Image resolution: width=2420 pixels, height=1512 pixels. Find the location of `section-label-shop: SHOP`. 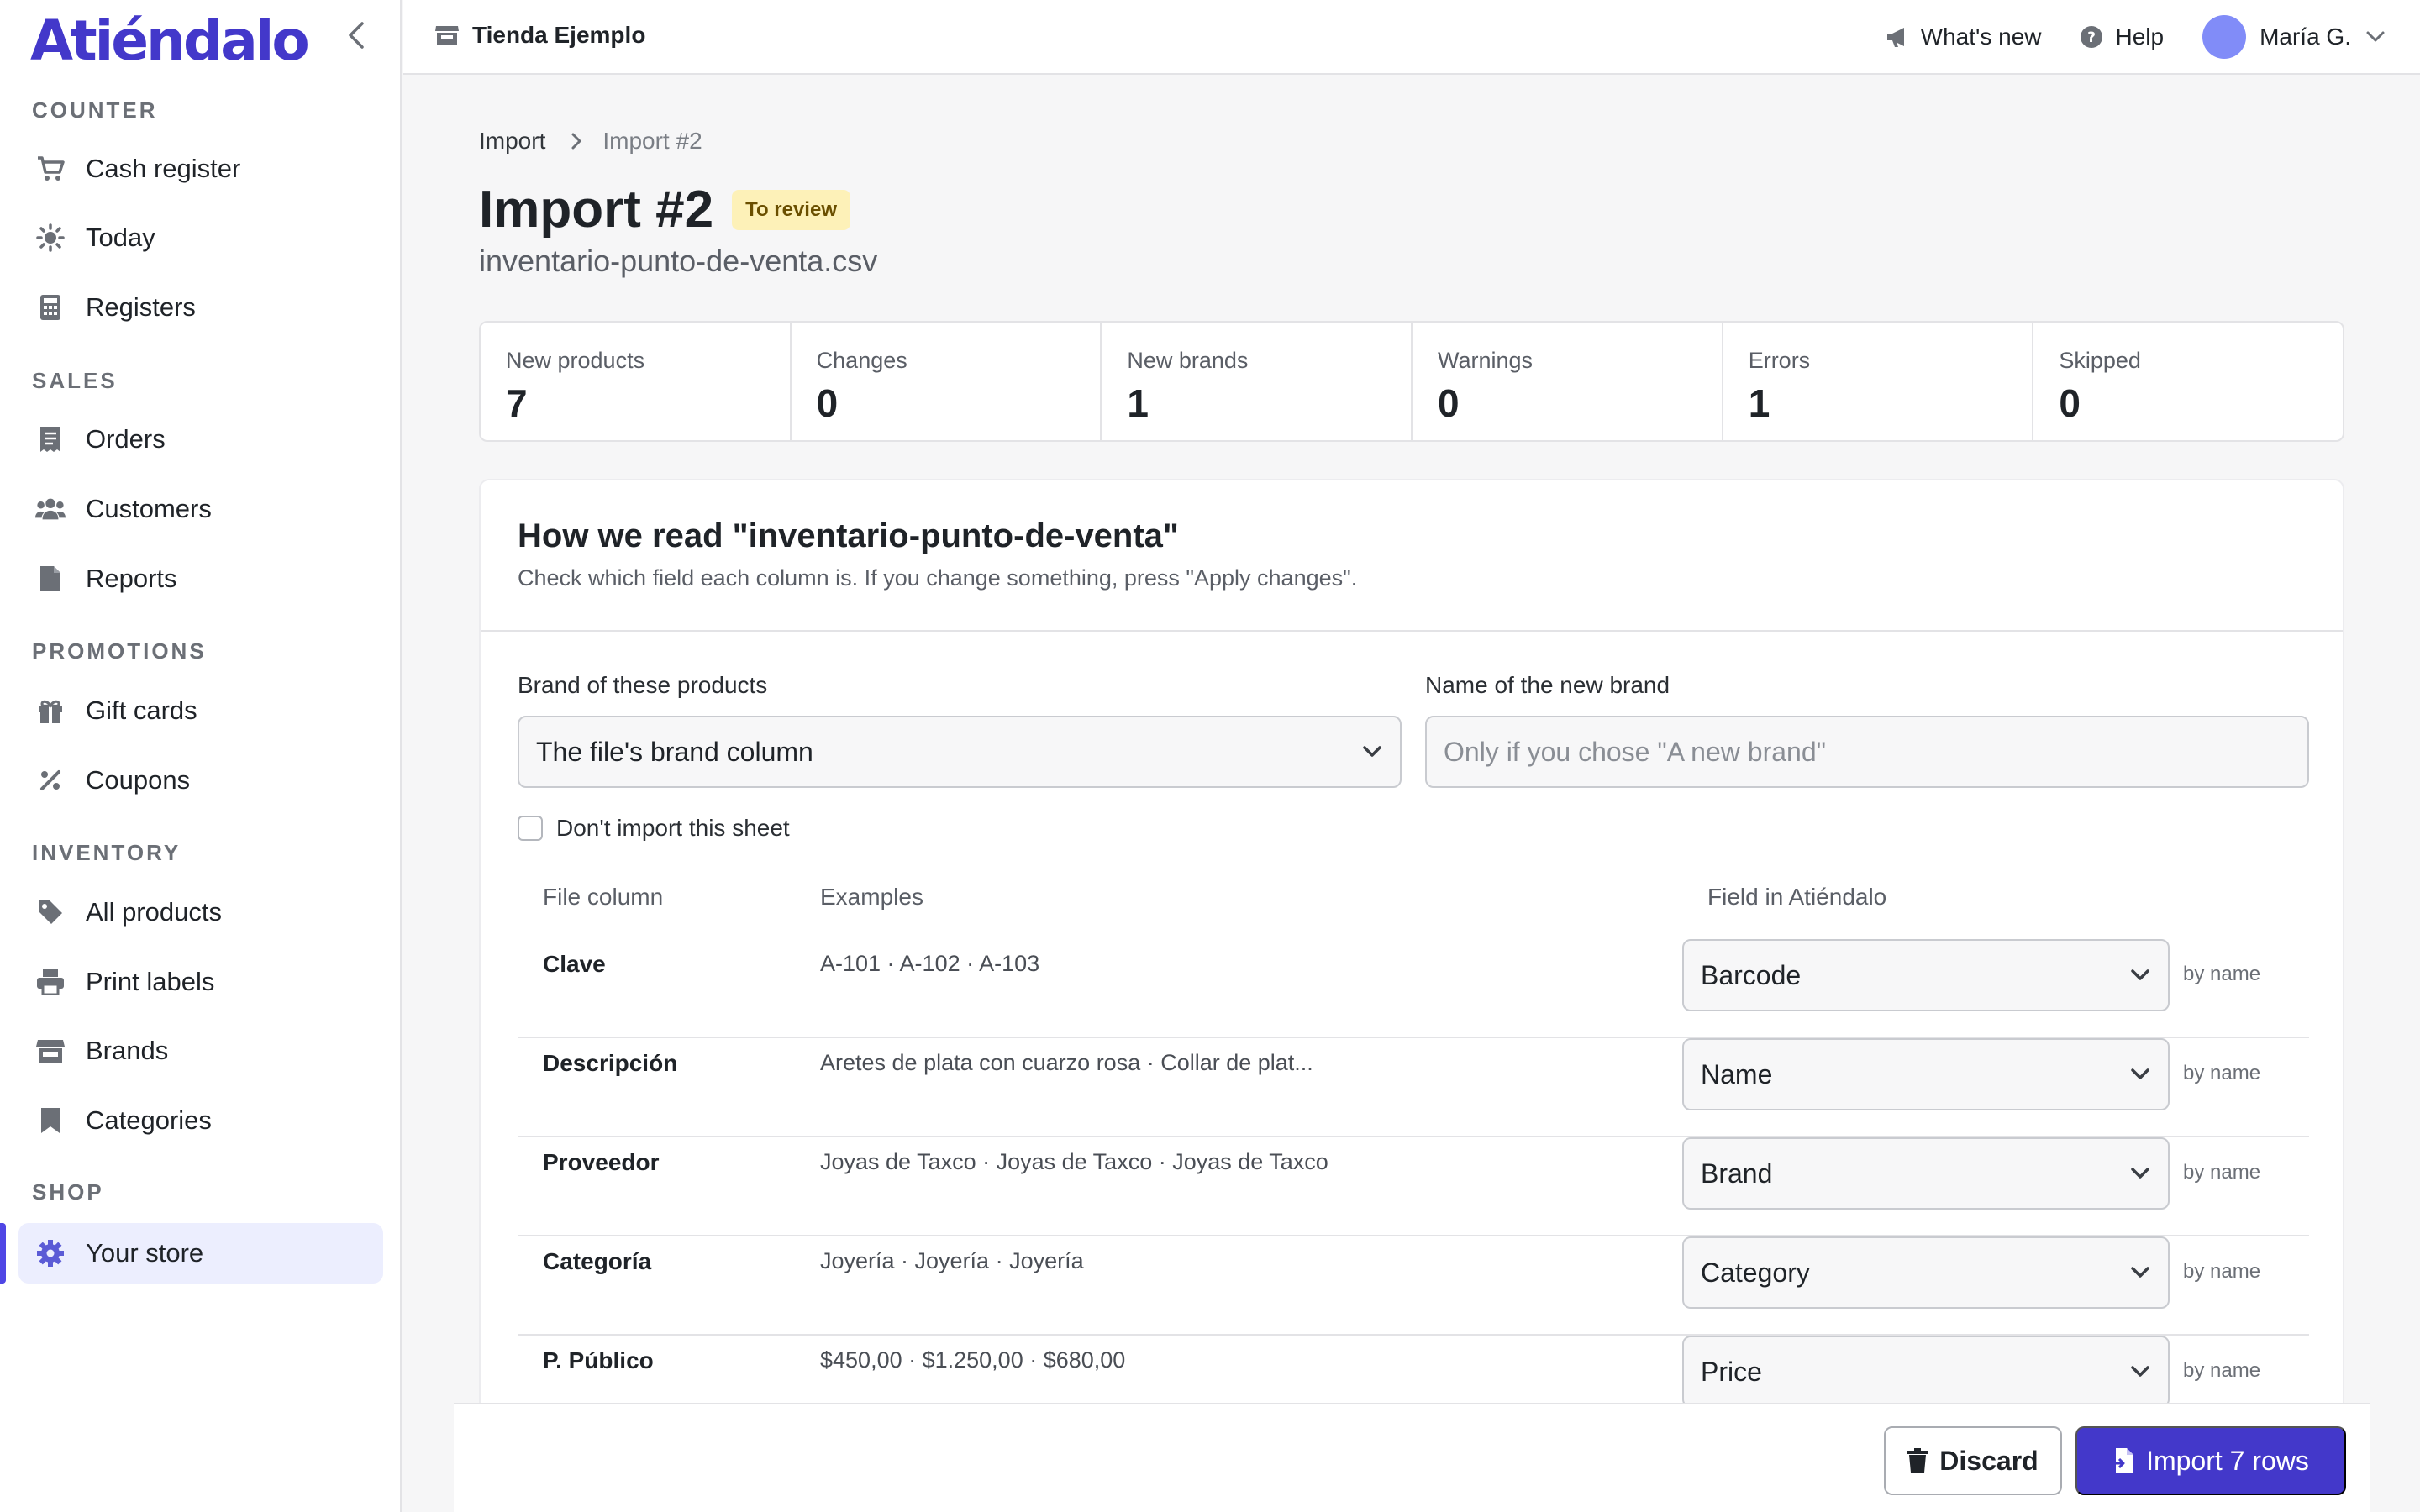

section-label-shop: SHOP is located at coordinates (68, 1192).